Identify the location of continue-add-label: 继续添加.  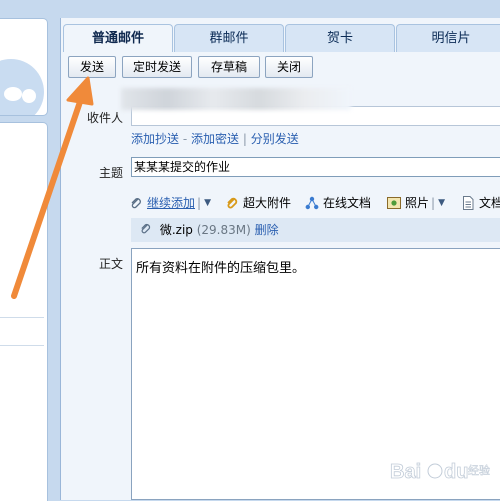
(171, 202).